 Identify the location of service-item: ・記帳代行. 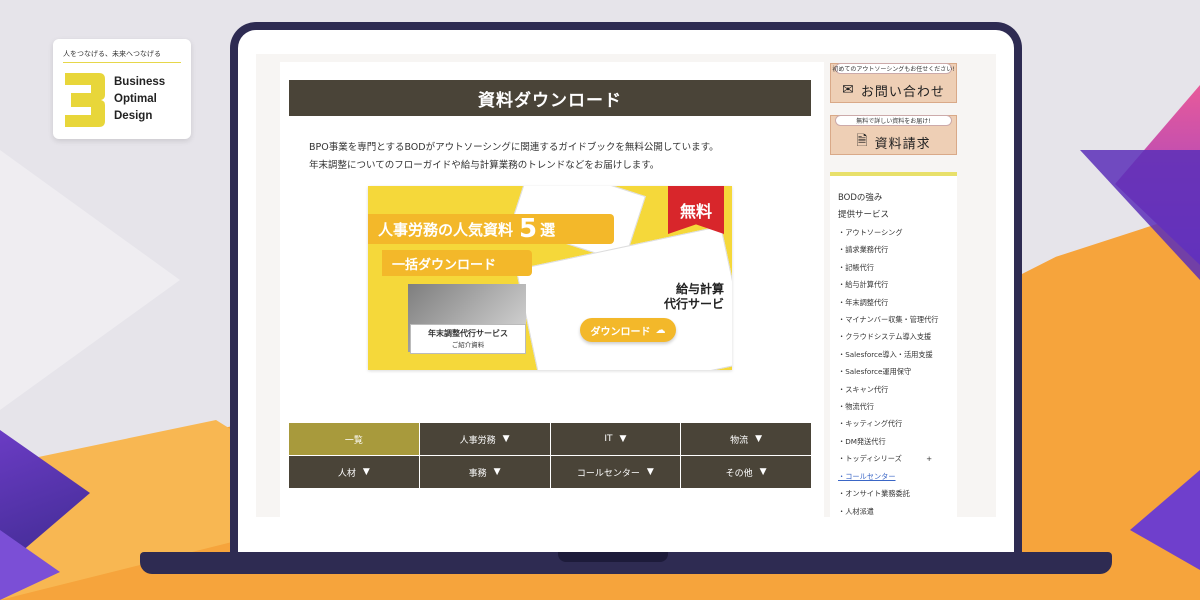
(897, 267).